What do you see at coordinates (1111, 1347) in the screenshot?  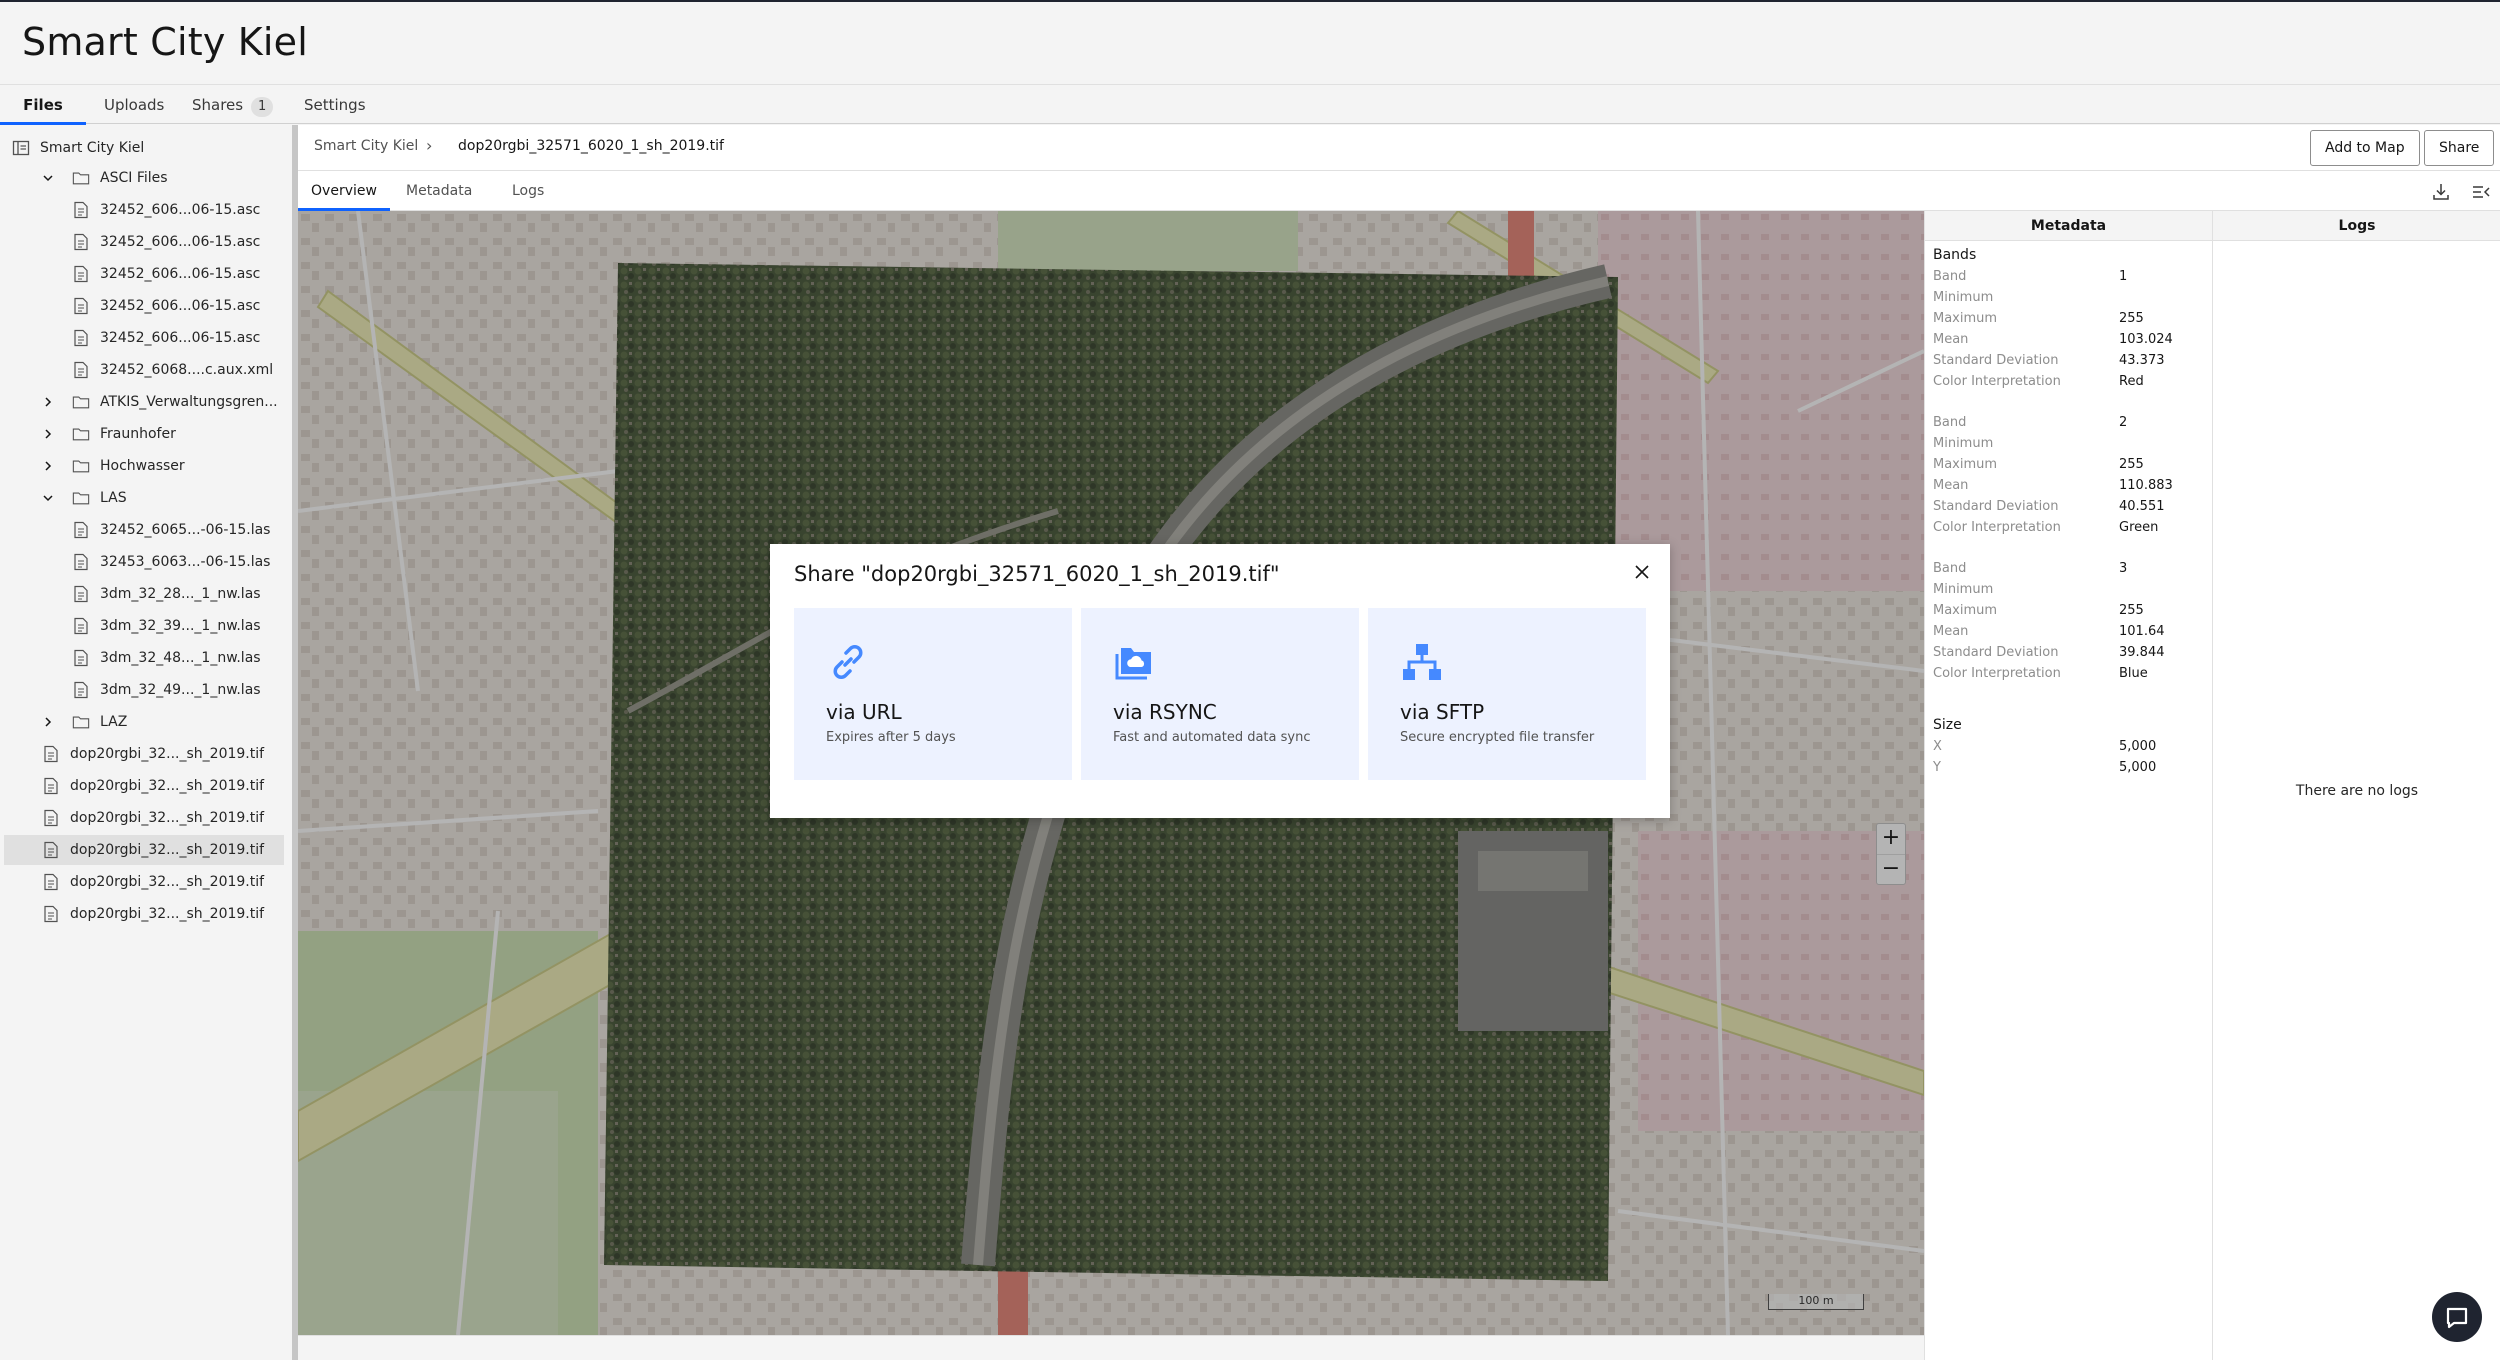 I see `map-footer` at bounding box center [1111, 1347].